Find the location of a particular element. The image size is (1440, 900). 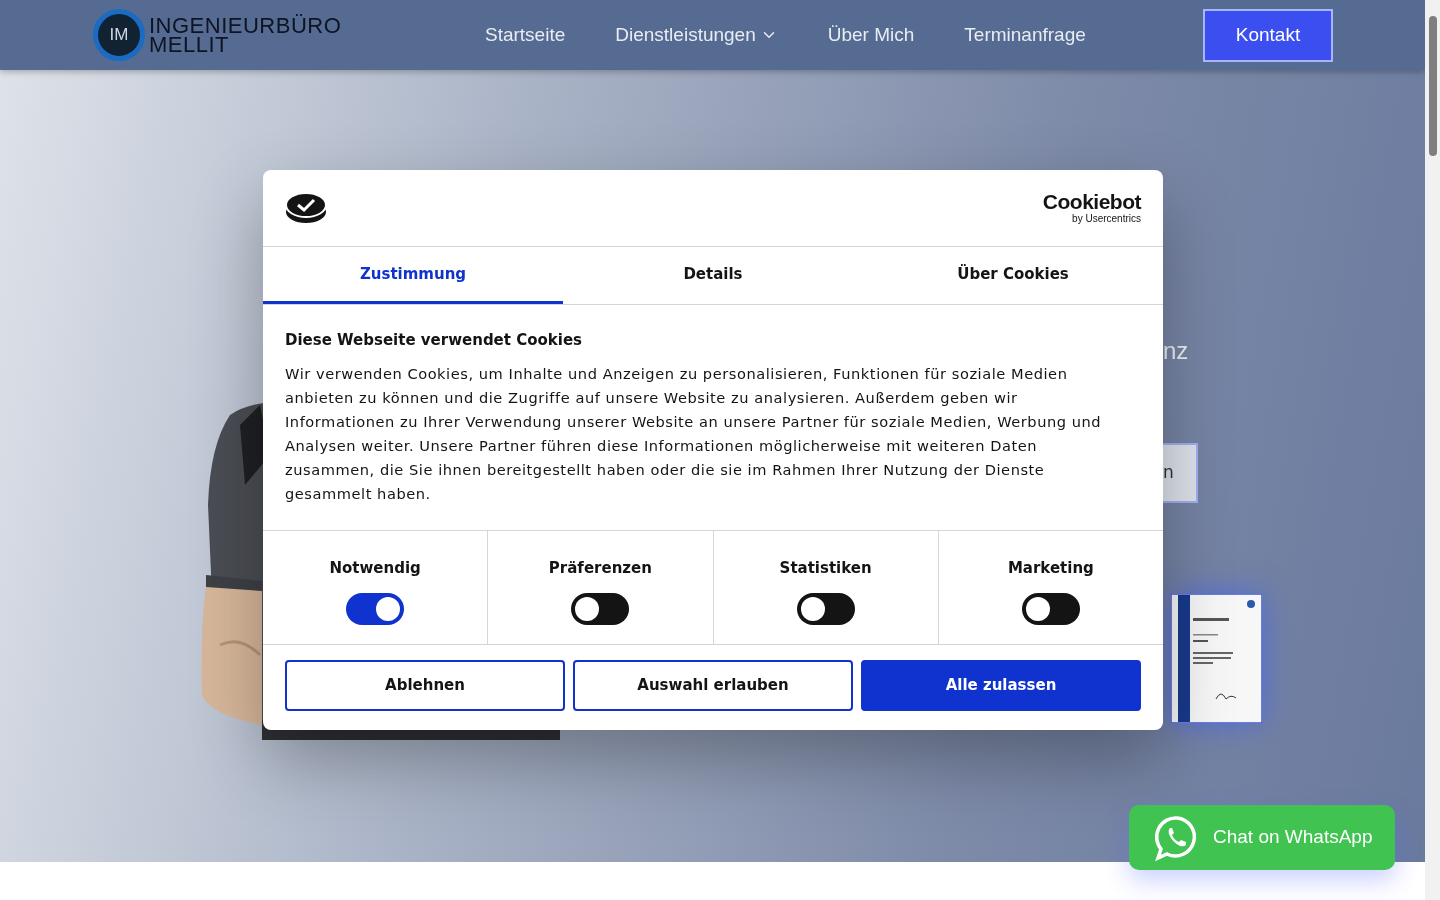

nav-link: Terminanfrage is located at coordinates (1025, 35).